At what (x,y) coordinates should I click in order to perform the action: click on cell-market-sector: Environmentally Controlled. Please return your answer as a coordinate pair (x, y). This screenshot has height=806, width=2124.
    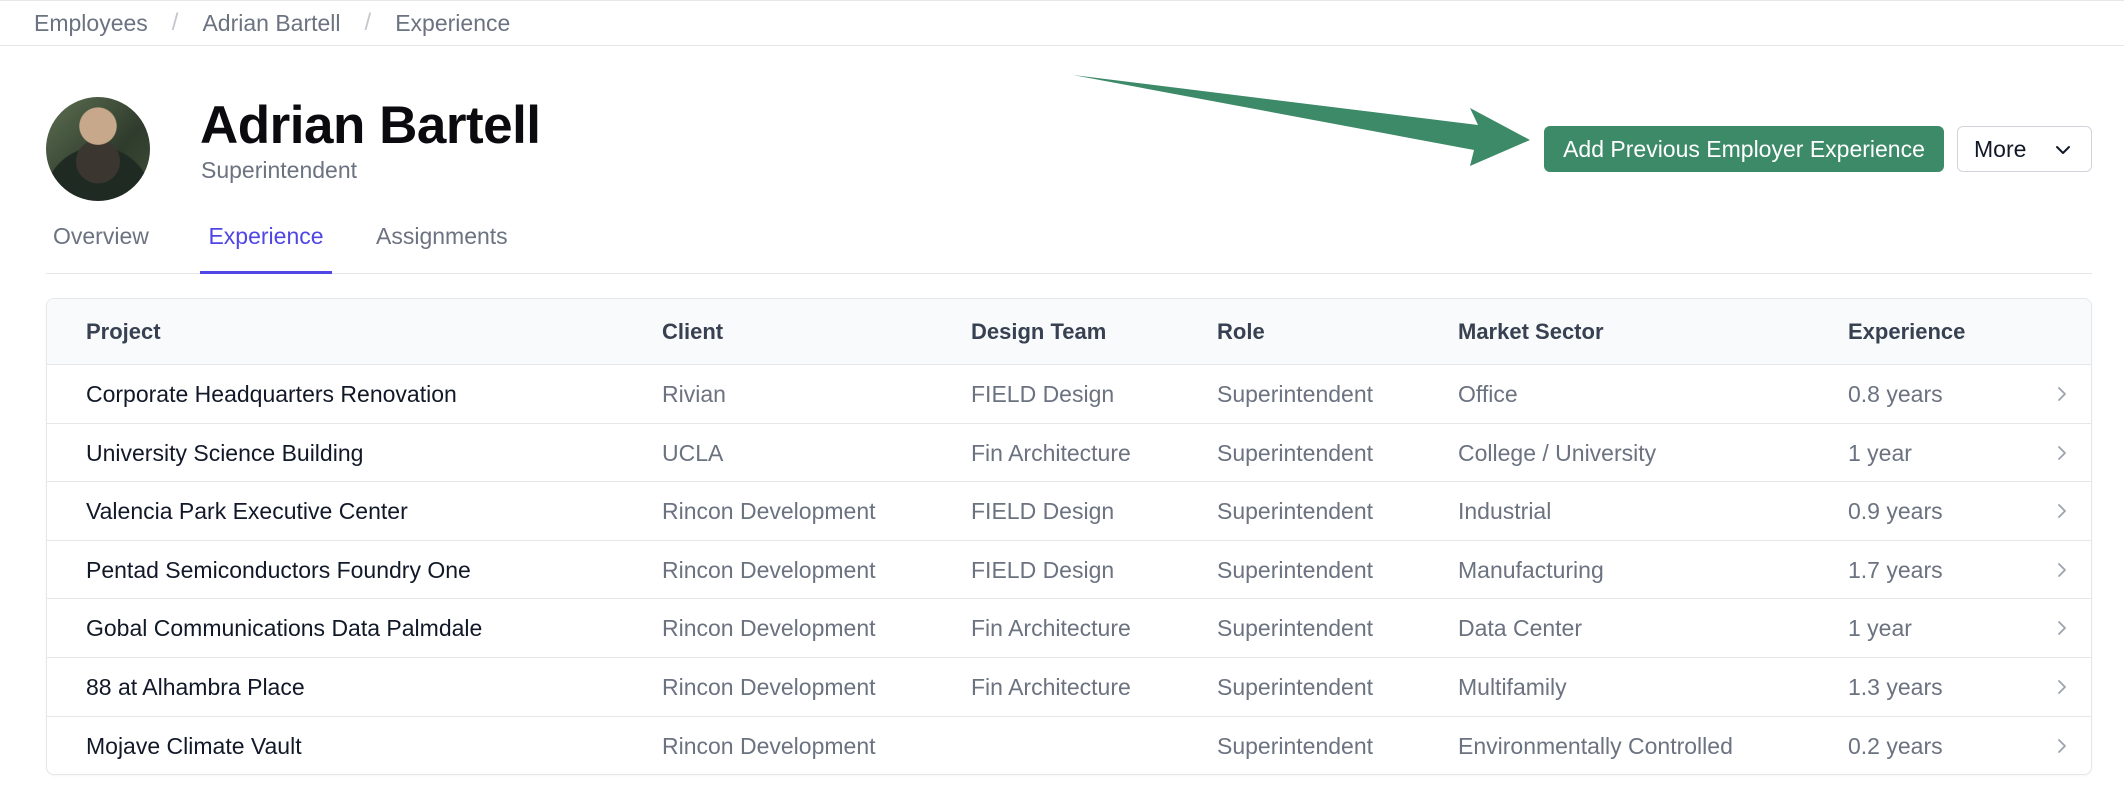
    Looking at the image, I should click on (1595, 745).